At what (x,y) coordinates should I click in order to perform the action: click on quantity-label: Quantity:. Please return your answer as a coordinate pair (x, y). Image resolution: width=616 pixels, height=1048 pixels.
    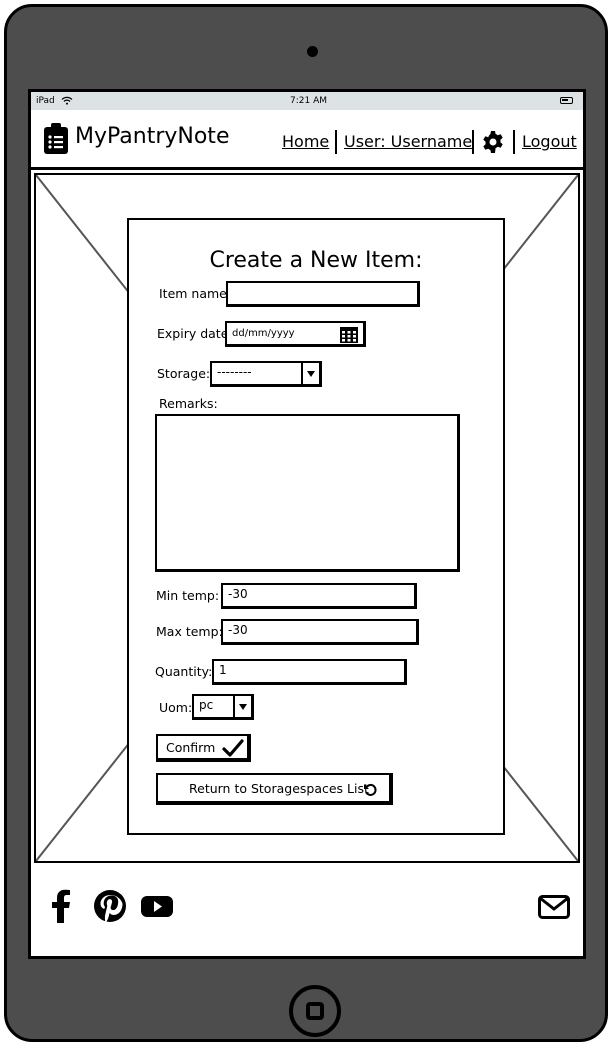
    Looking at the image, I should click on (184, 671).